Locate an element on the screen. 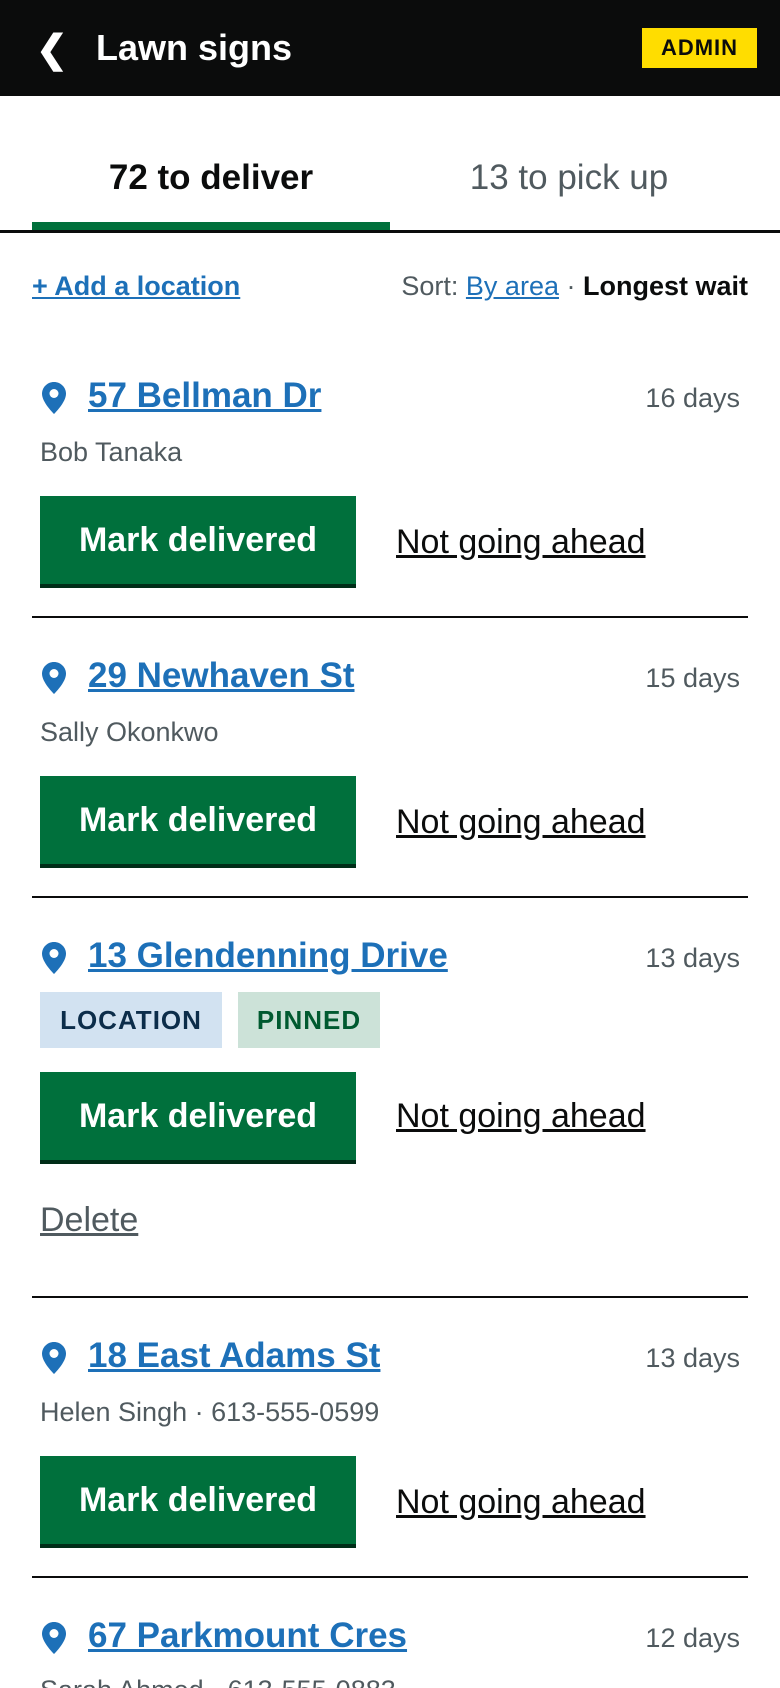 Image resolution: width=780 pixels, height=1688 pixels. location-address-link: 18 East Adams St is located at coordinates (234, 1356).